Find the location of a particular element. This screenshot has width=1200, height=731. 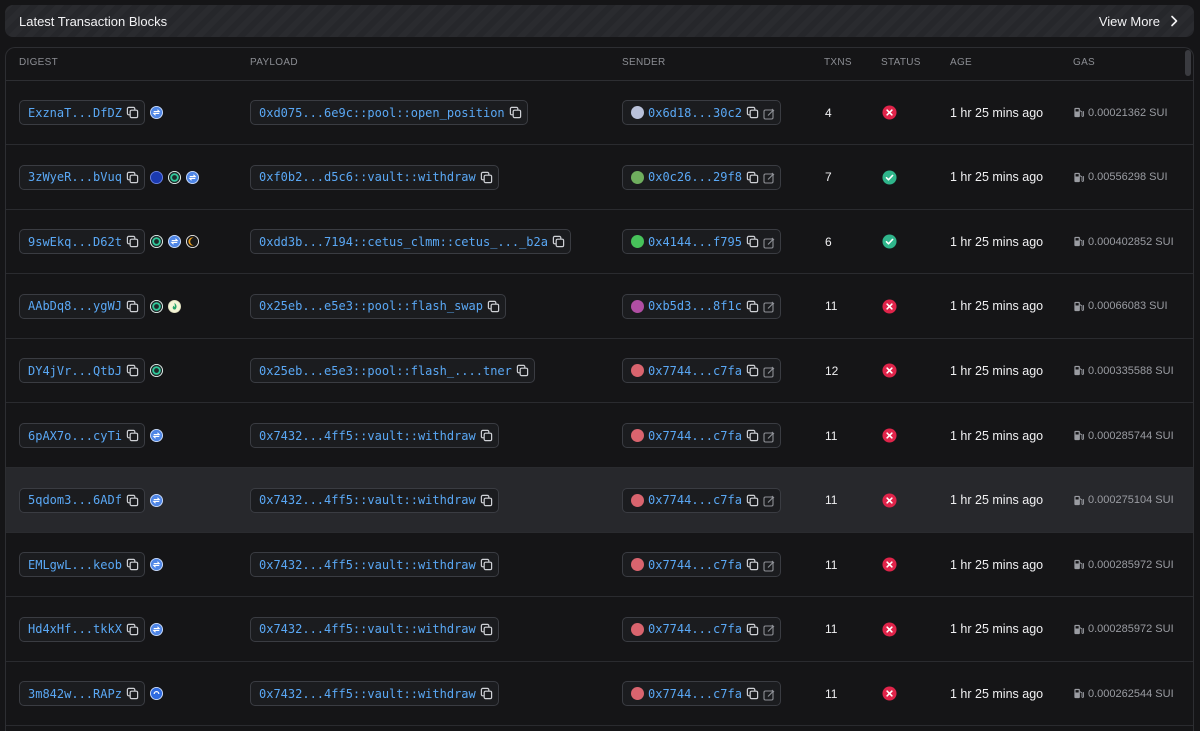

digest-link: 9swEkq...D62t is located at coordinates (75, 242).